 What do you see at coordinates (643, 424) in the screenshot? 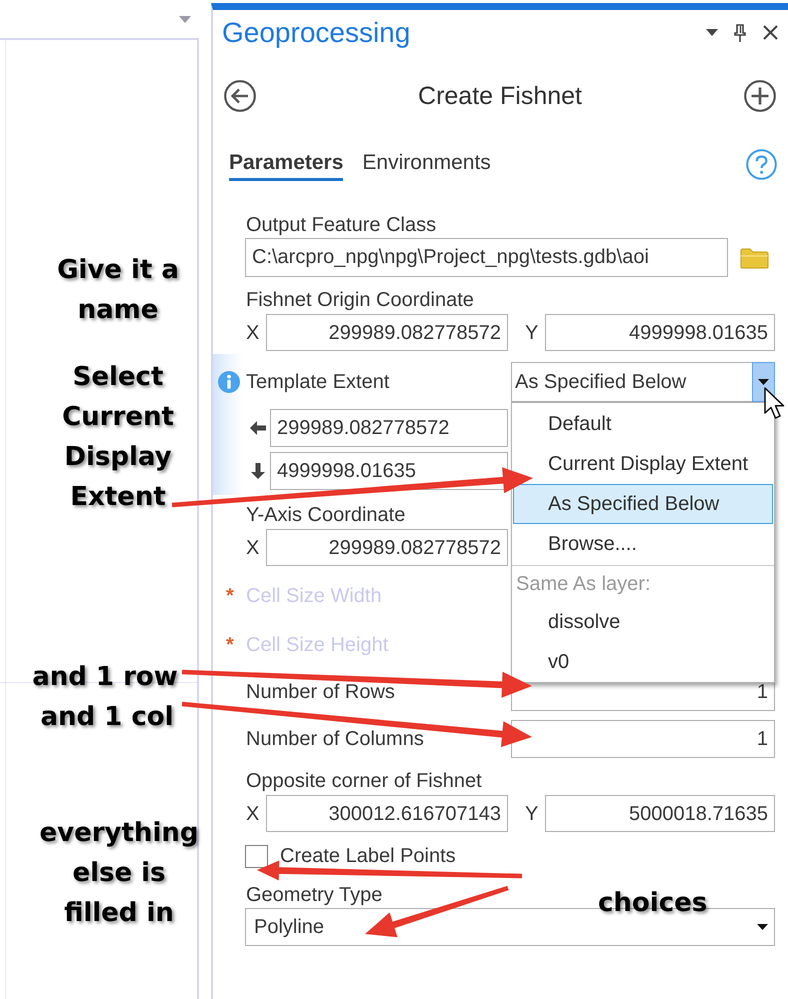
I see `menu-option: Default` at bounding box center [643, 424].